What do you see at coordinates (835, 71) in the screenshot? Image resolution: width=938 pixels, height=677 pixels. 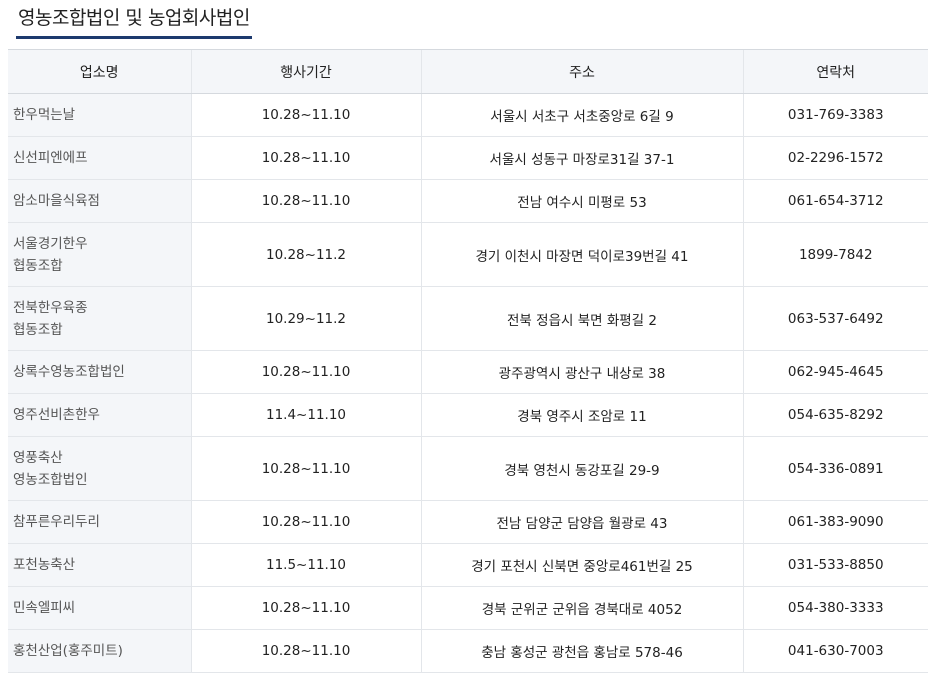 I see `header-contact: 연락처` at bounding box center [835, 71].